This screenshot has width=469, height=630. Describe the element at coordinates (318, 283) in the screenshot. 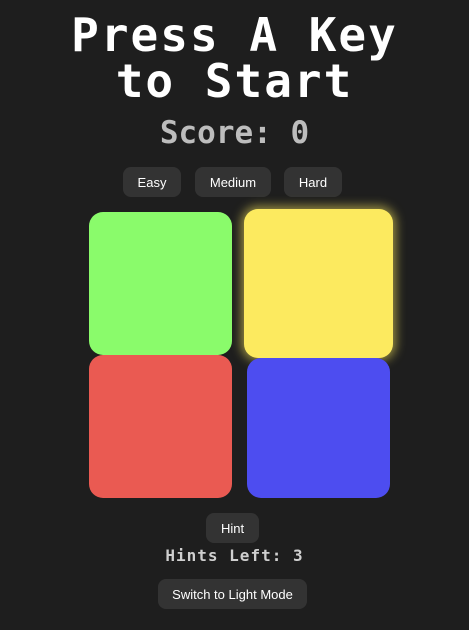

I see `yellow-pad` at that location.